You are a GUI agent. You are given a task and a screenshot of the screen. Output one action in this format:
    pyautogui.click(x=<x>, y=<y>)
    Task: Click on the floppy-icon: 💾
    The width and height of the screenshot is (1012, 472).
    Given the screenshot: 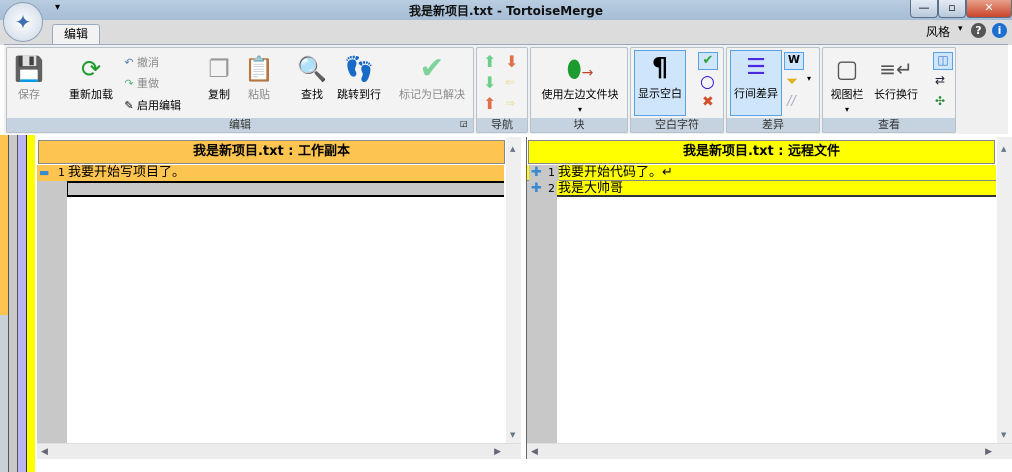 What is the action you would take?
    pyautogui.click(x=29, y=69)
    